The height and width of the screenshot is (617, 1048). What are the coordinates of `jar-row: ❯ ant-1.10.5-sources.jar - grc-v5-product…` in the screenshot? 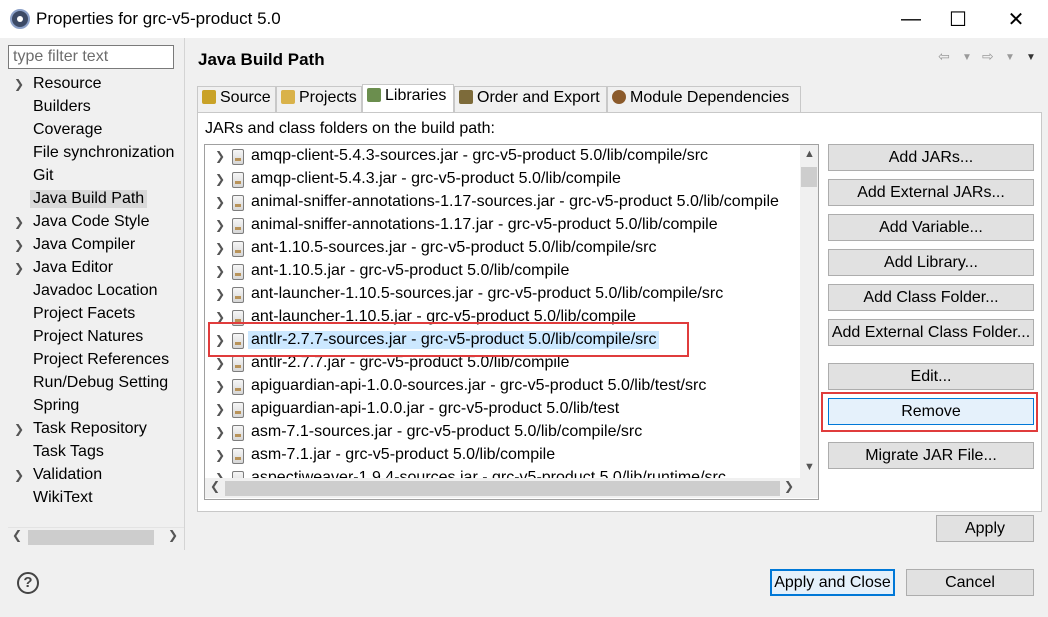 It's located at (503, 249).